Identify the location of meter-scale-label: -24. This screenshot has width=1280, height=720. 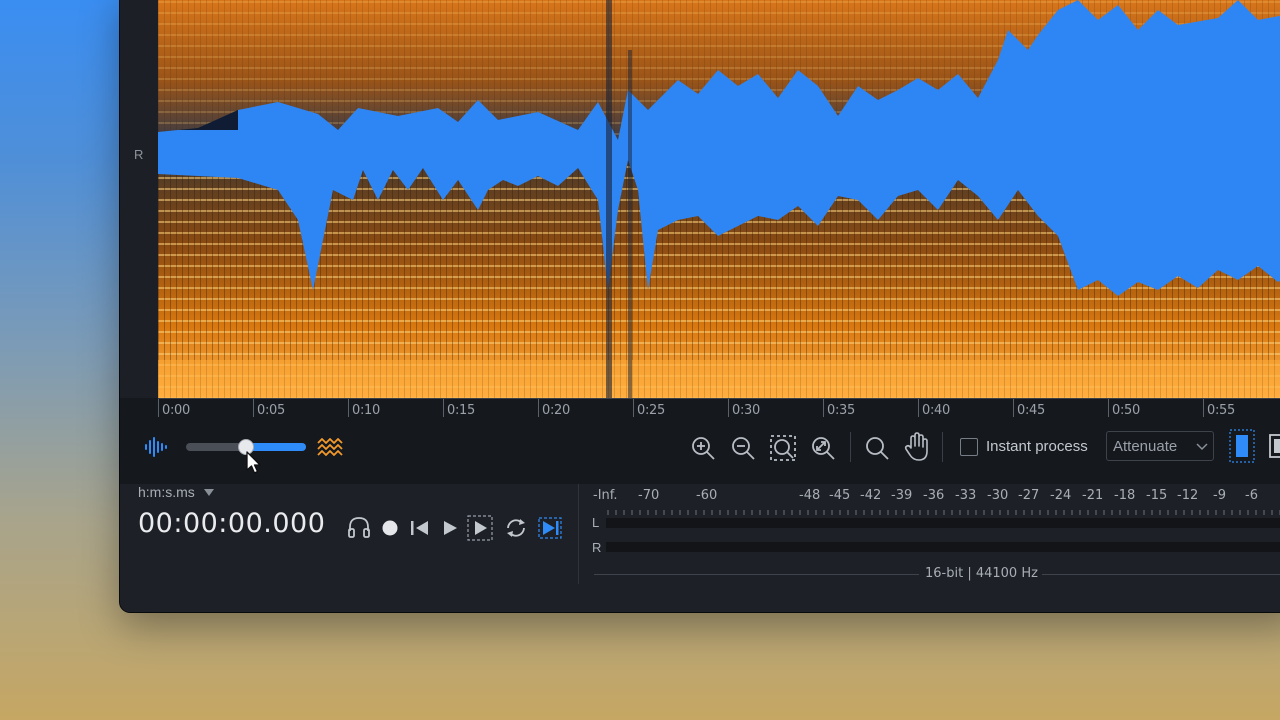
(1061, 495).